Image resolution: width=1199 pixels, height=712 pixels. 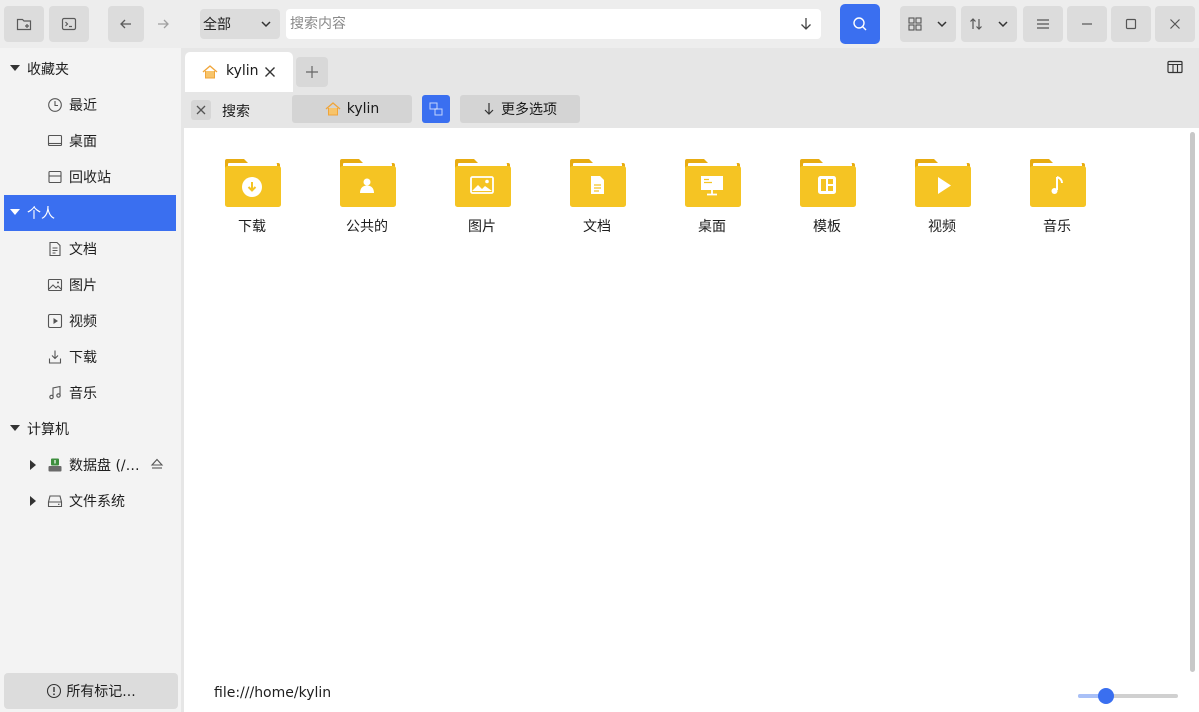 I want to click on folder-name: 模板, so click(x=827, y=227).